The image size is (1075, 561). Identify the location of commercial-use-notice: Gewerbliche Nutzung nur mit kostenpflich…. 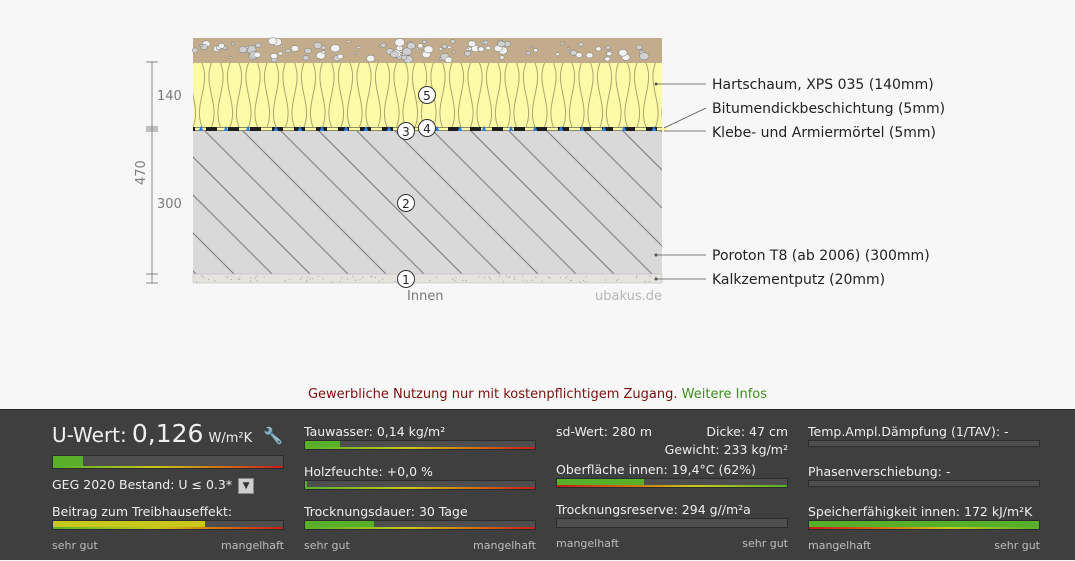
(537, 394).